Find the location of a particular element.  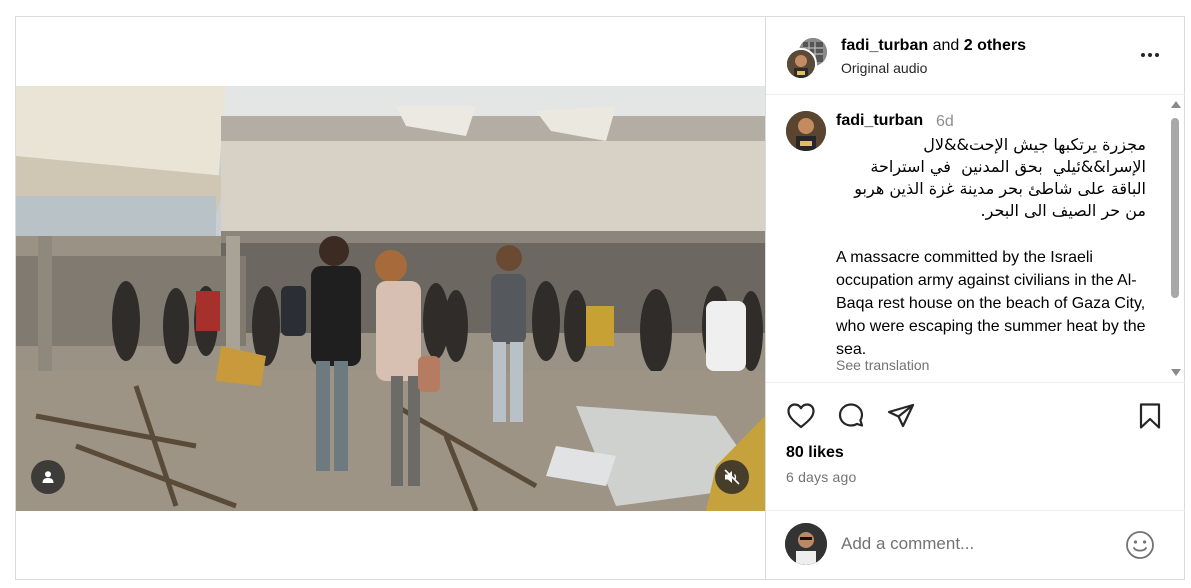

user-tag-icon is located at coordinates (48, 477).